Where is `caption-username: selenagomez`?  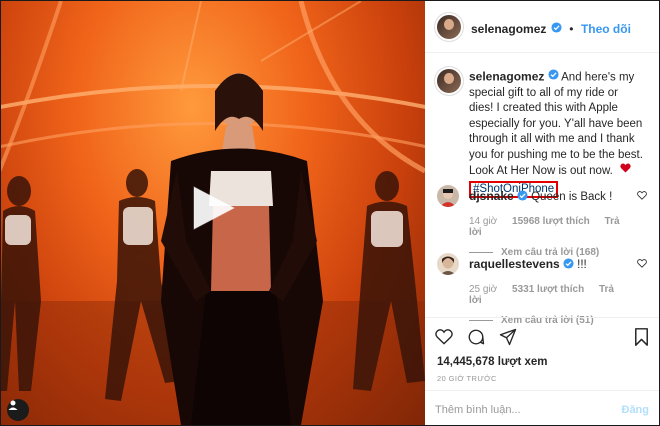
caption-username: selenagomez is located at coordinates (506, 76).